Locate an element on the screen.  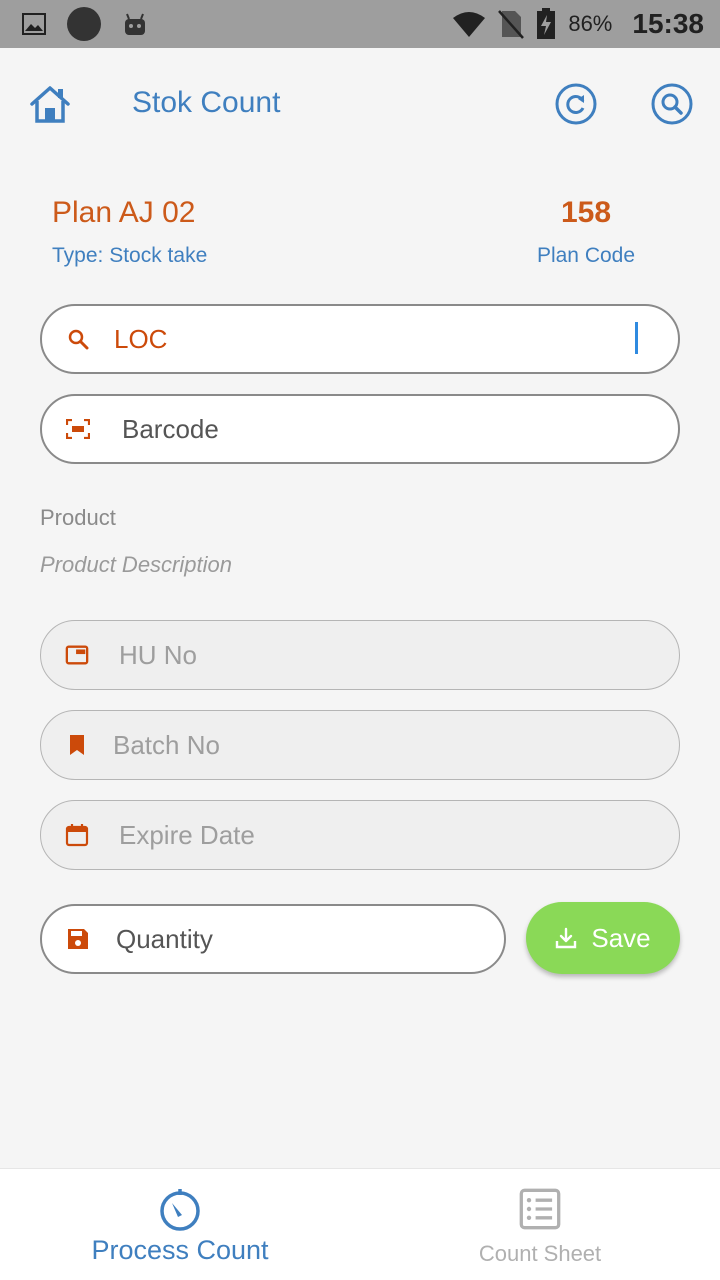
bottom-navigation: Process Count Count Sheet is located at coordinates (360, 1224).